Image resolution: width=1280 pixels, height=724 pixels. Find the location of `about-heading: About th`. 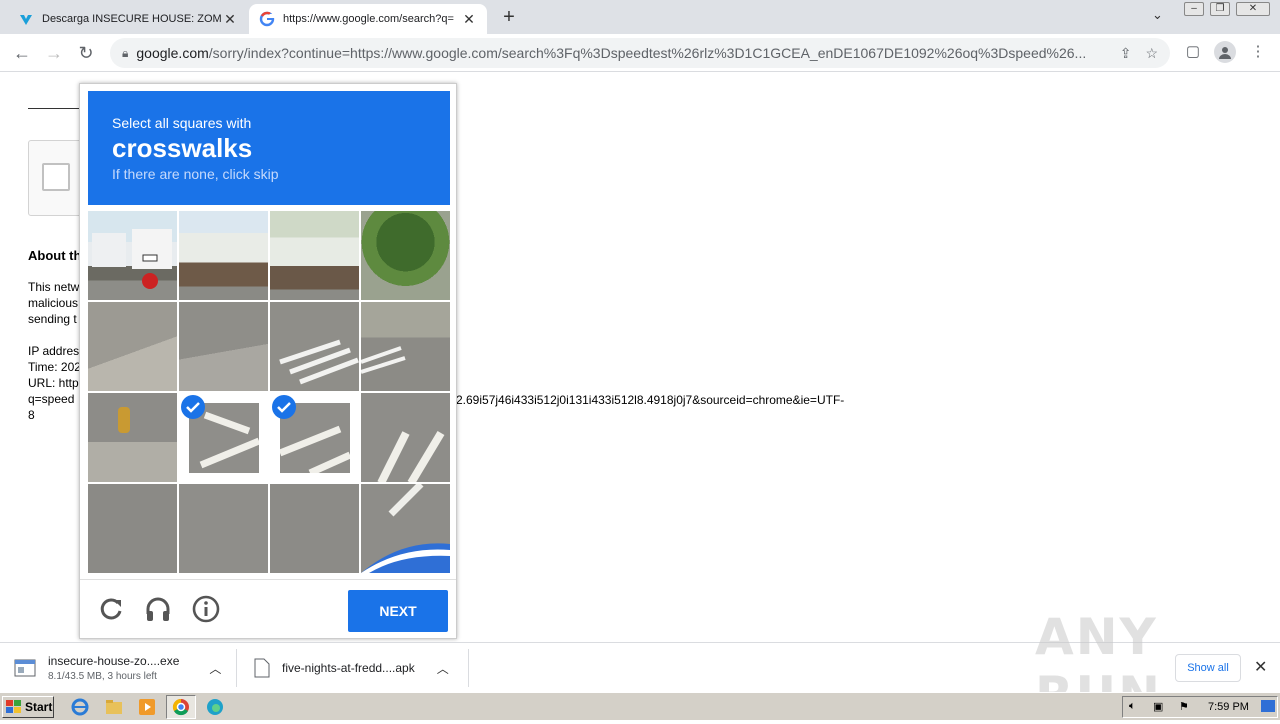

about-heading: About th is located at coordinates (55, 255).